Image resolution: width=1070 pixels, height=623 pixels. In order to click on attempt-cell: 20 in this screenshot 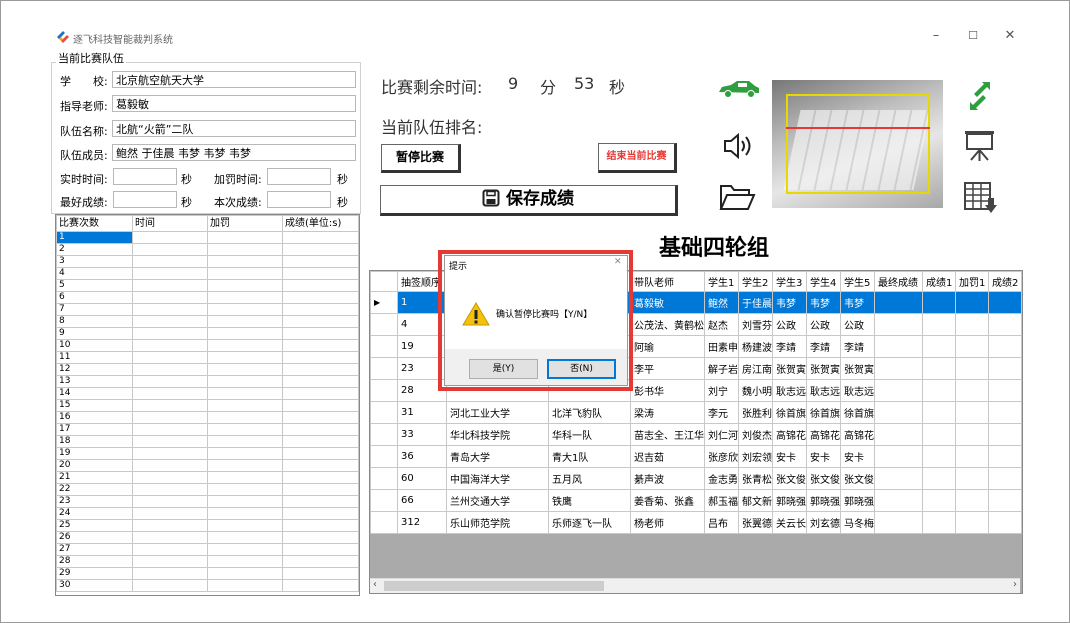, I will do `click(94, 465)`.